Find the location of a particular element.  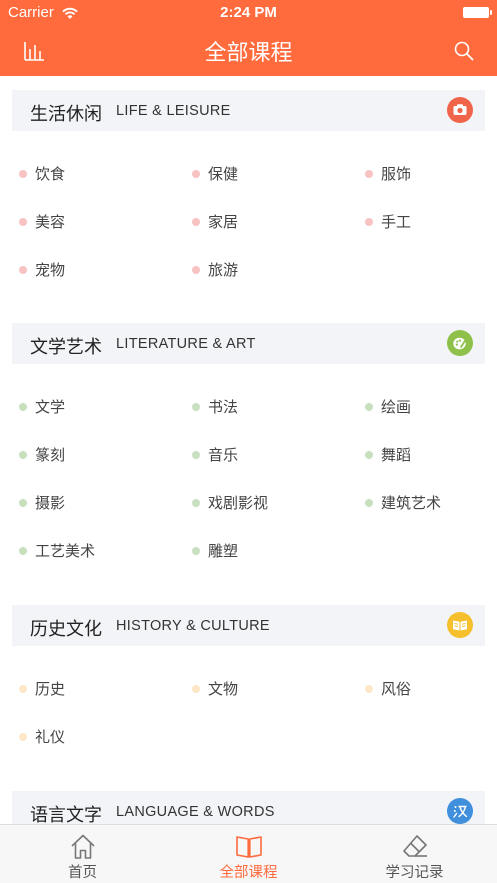

section-header: 语言文字 LANGUAGE & WORDS is located at coordinates (248, 807).